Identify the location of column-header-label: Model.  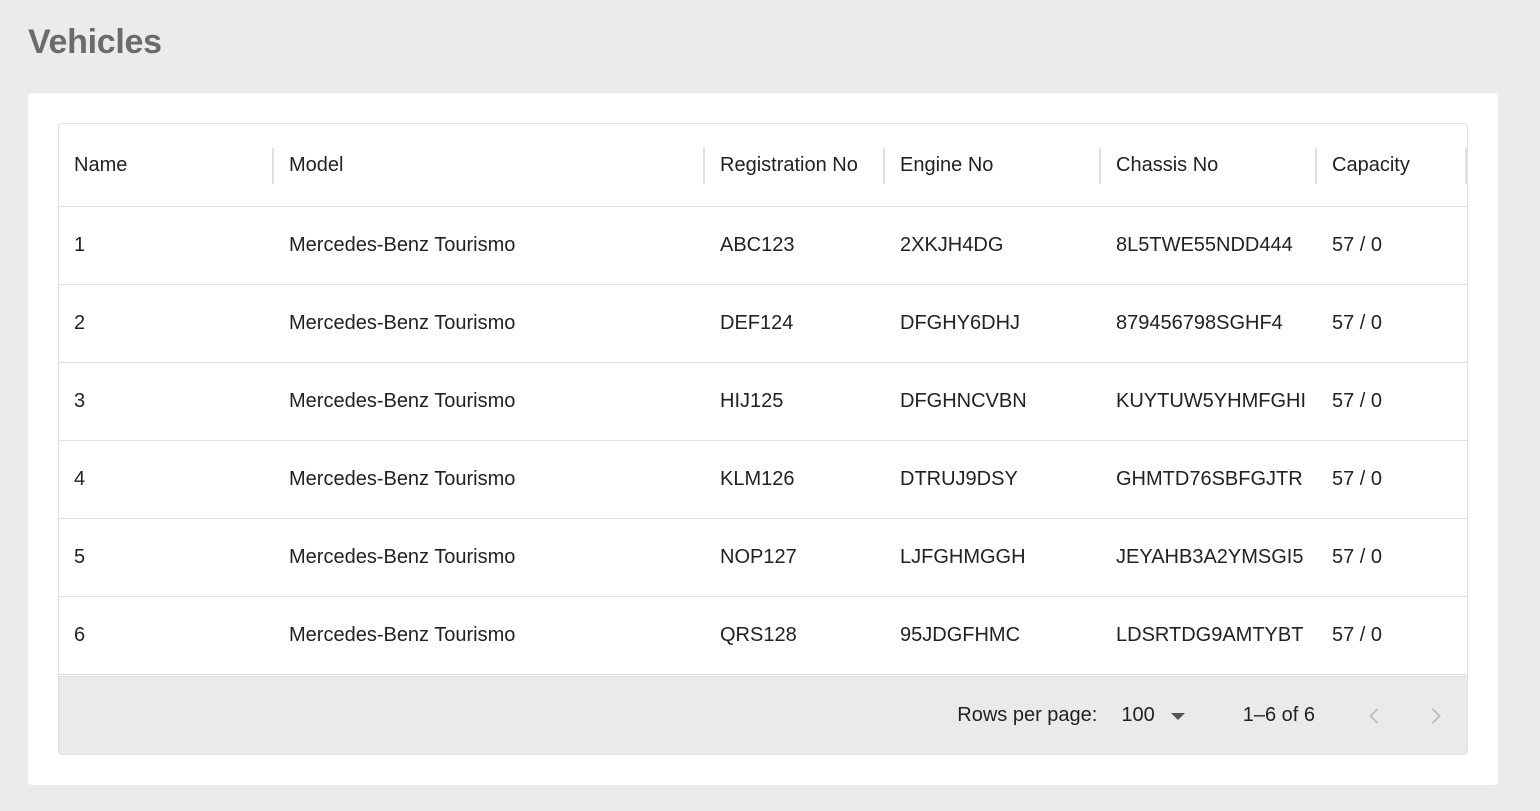
(316, 164).